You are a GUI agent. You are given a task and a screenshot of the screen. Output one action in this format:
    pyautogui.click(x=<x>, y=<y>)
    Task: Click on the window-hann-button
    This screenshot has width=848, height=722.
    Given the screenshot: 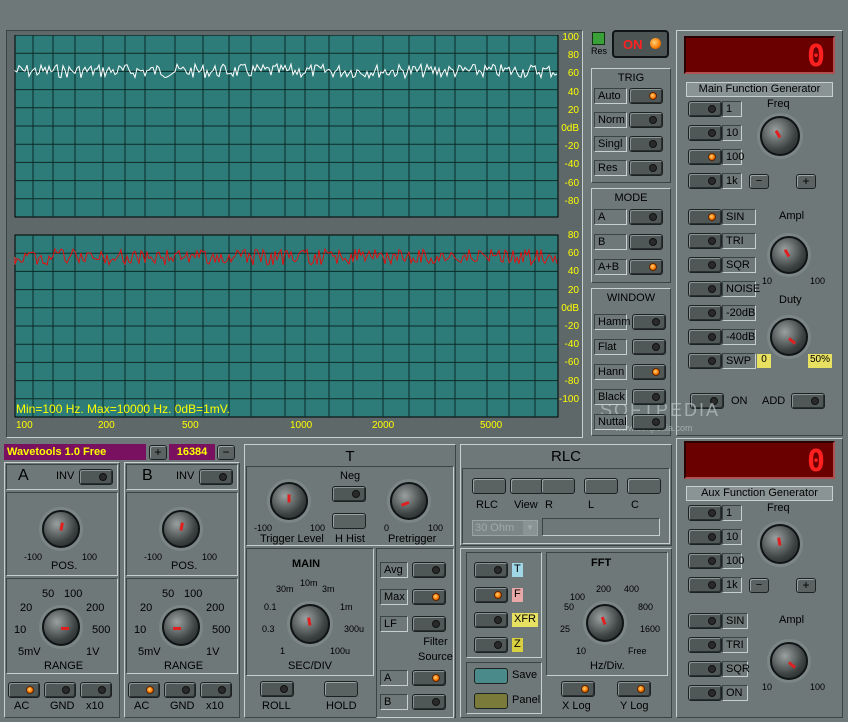 What is the action you would take?
    pyautogui.click(x=649, y=372)
    